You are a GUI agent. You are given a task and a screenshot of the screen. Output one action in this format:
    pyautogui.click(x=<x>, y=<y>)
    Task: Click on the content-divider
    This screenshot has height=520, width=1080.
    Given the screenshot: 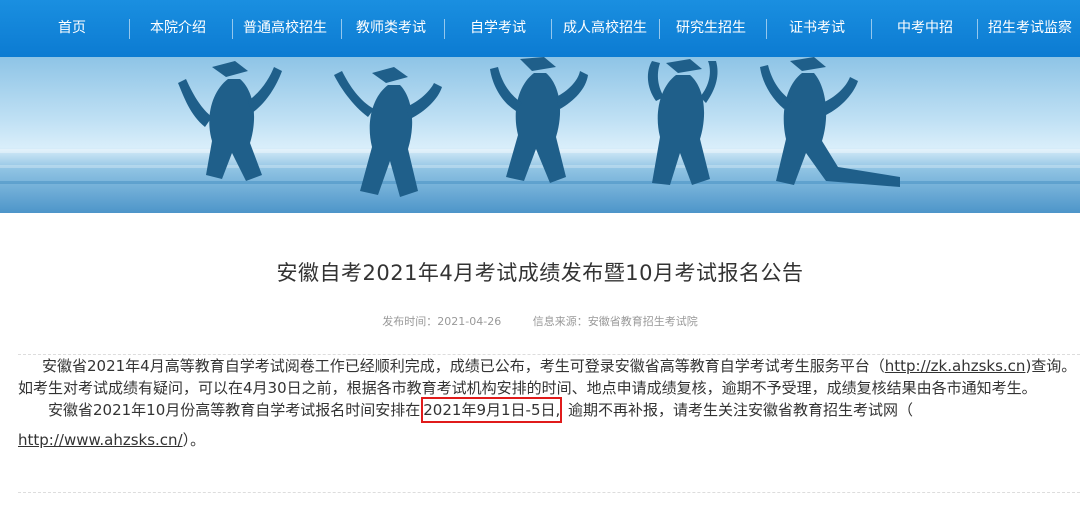 What is the action you would take?
    pyautogui.click(x=549, y=492)
    